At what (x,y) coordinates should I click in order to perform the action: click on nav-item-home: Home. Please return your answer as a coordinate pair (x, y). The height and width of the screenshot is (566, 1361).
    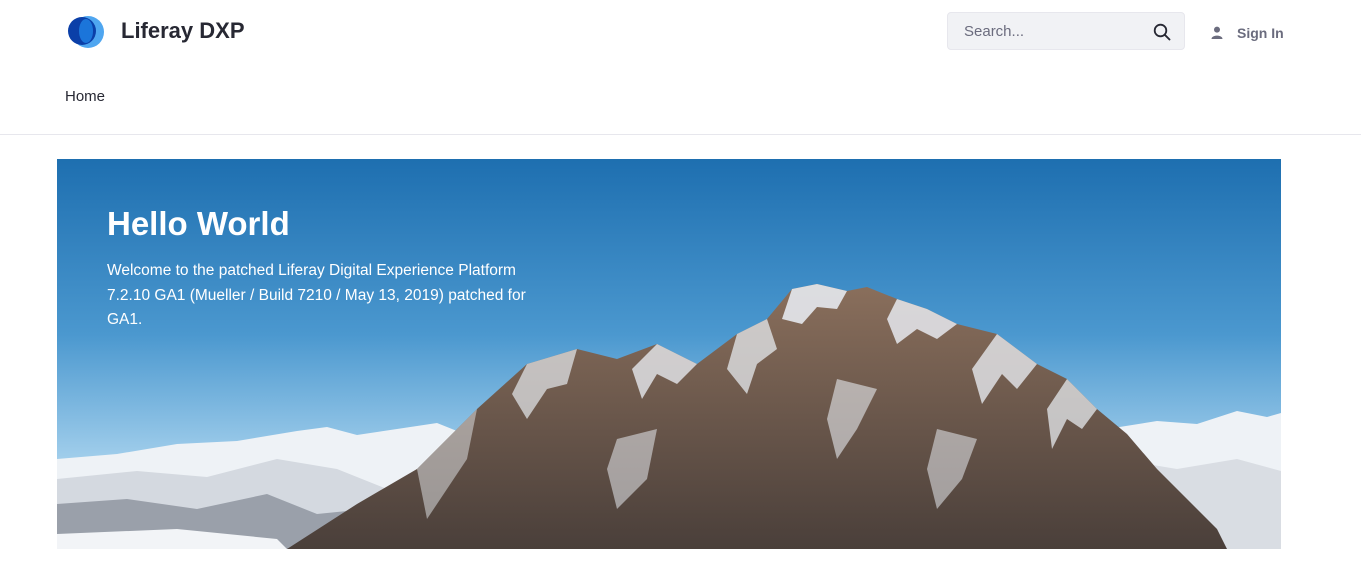
    Looking at the image, I should click on (85, 96).